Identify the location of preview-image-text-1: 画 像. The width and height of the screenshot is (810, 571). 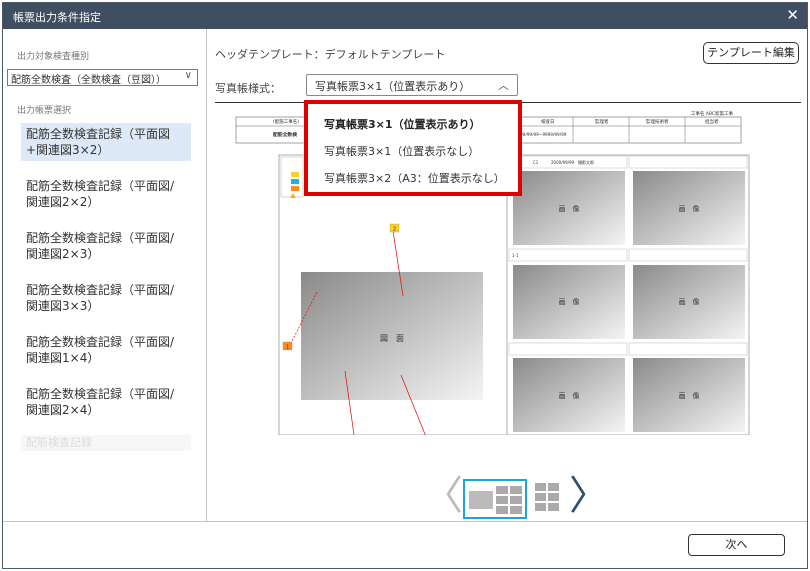
(569, 208).